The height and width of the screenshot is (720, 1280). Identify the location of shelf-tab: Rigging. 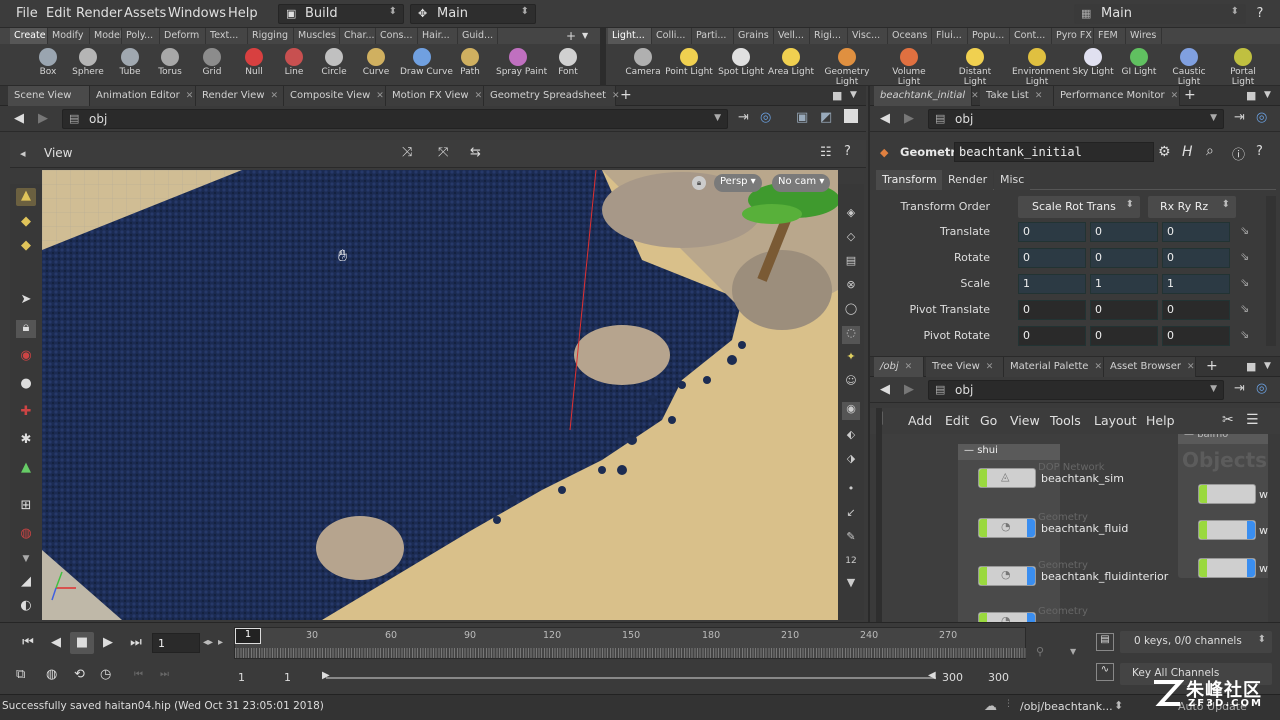
(271, 36).